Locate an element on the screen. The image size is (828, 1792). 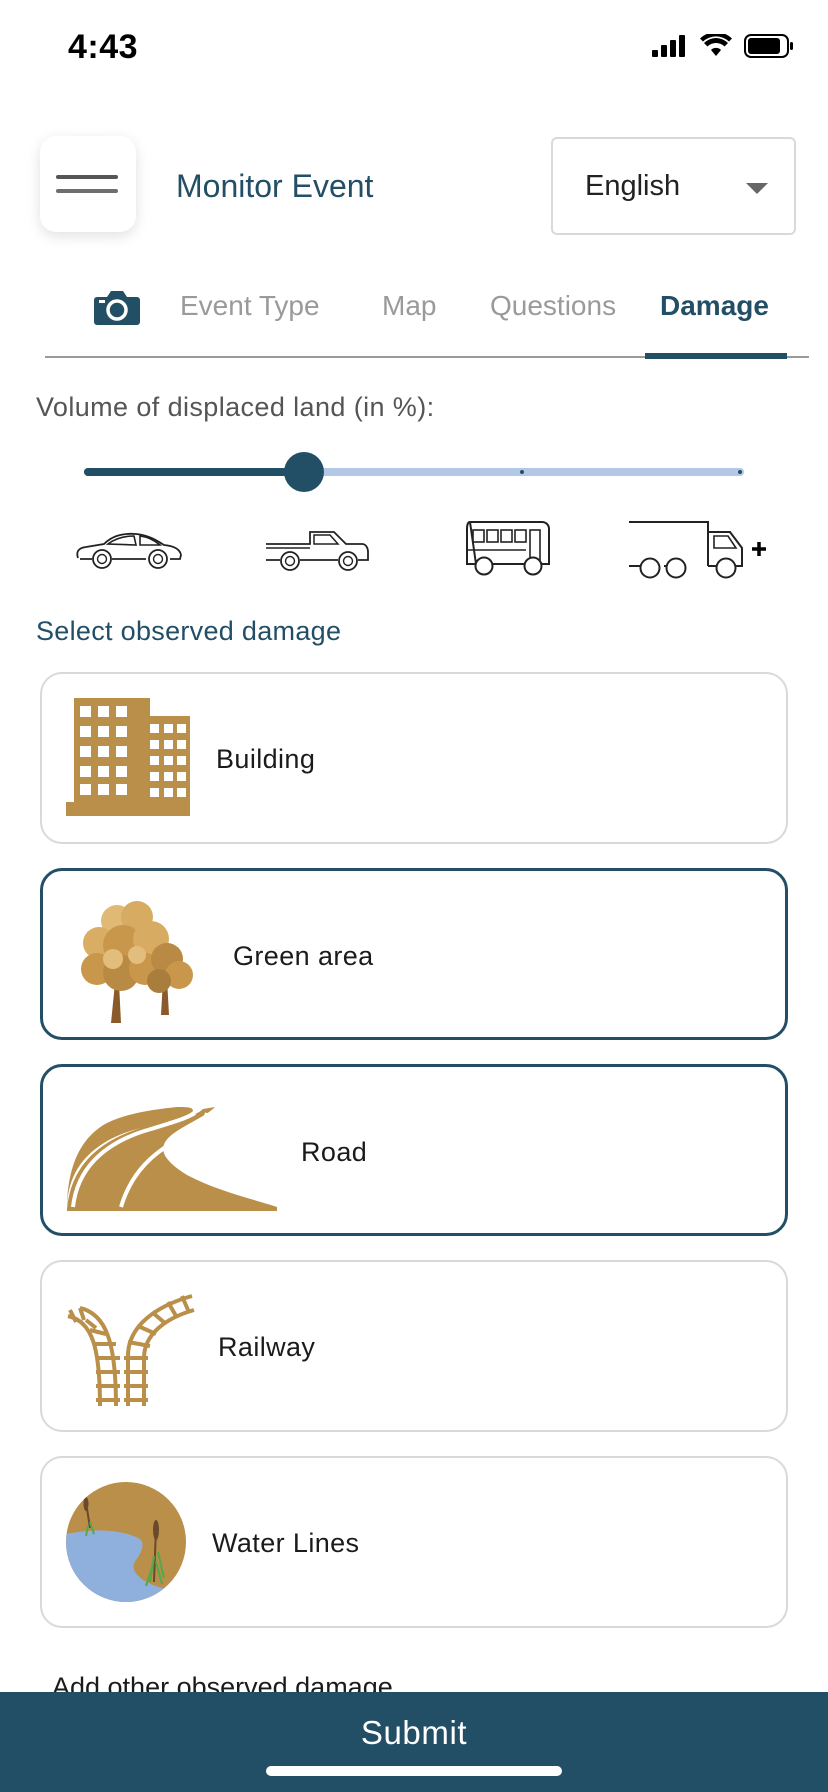
bus-icon is located at coordinates (508, 548).